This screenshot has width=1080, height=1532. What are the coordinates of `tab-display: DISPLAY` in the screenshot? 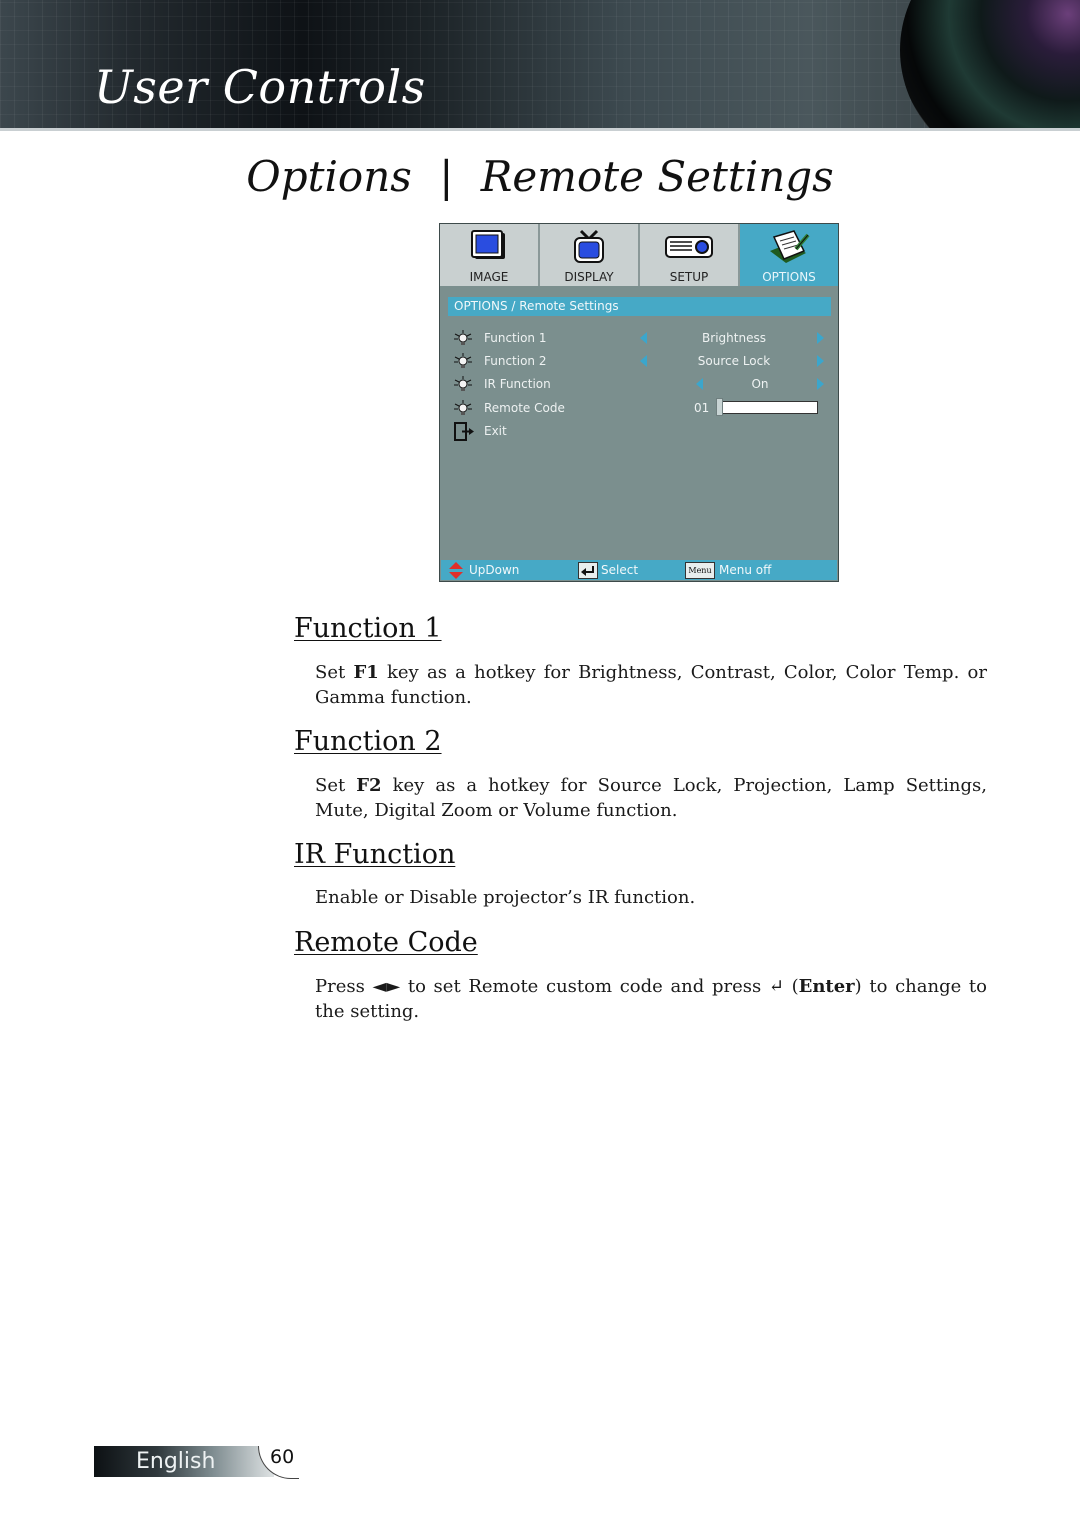 It's located at (590, 255).